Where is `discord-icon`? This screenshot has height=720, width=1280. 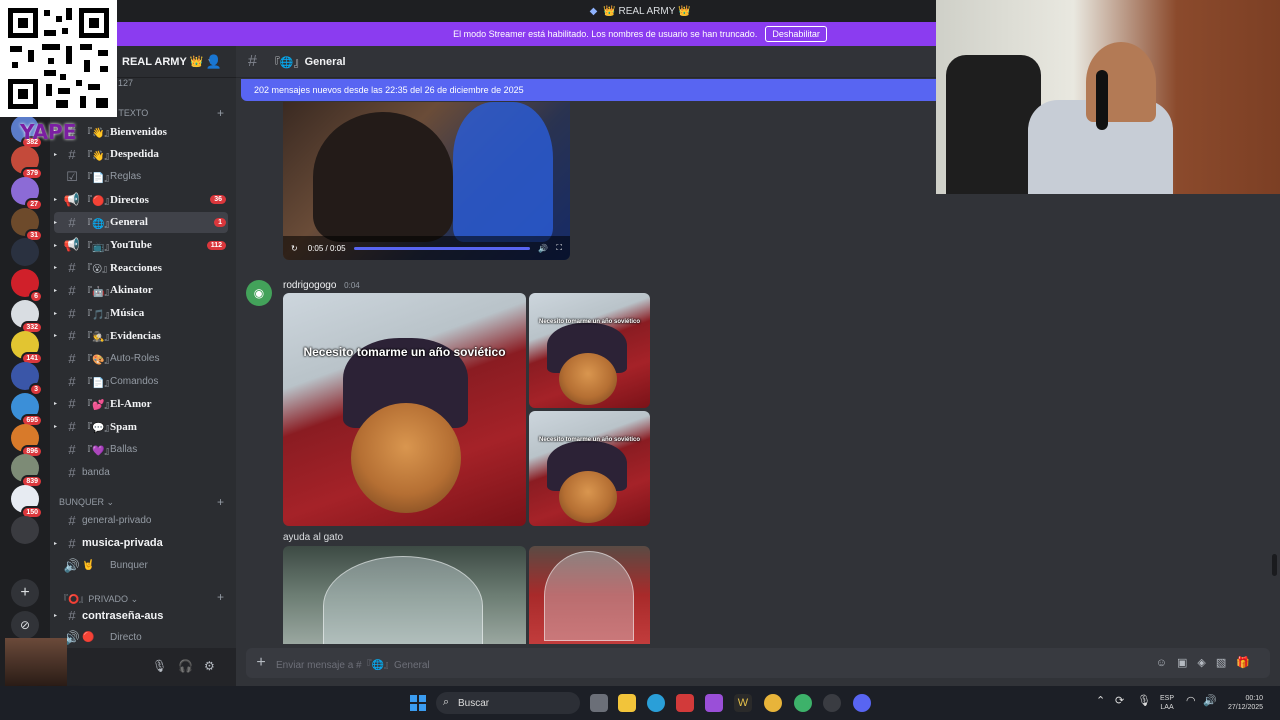
discord-icon is located at coordinates (862, 703).